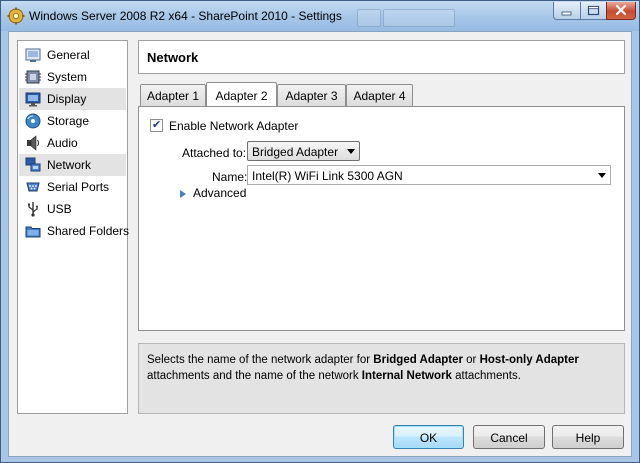  Describe the element at coordinates (381, 57) in the screenshot. I see `page-header: Network` at that location.